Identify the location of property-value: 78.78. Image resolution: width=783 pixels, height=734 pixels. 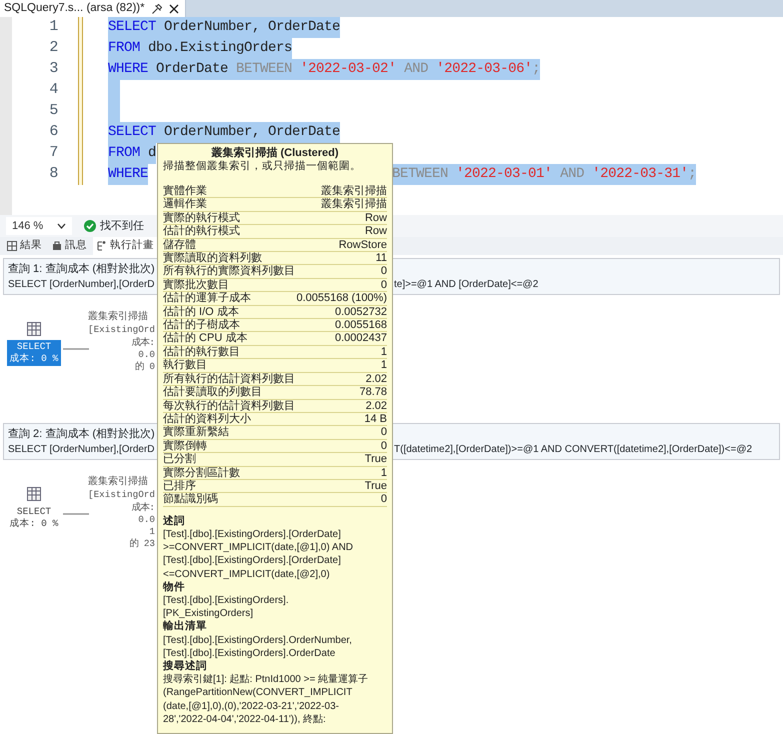
(373, 392).